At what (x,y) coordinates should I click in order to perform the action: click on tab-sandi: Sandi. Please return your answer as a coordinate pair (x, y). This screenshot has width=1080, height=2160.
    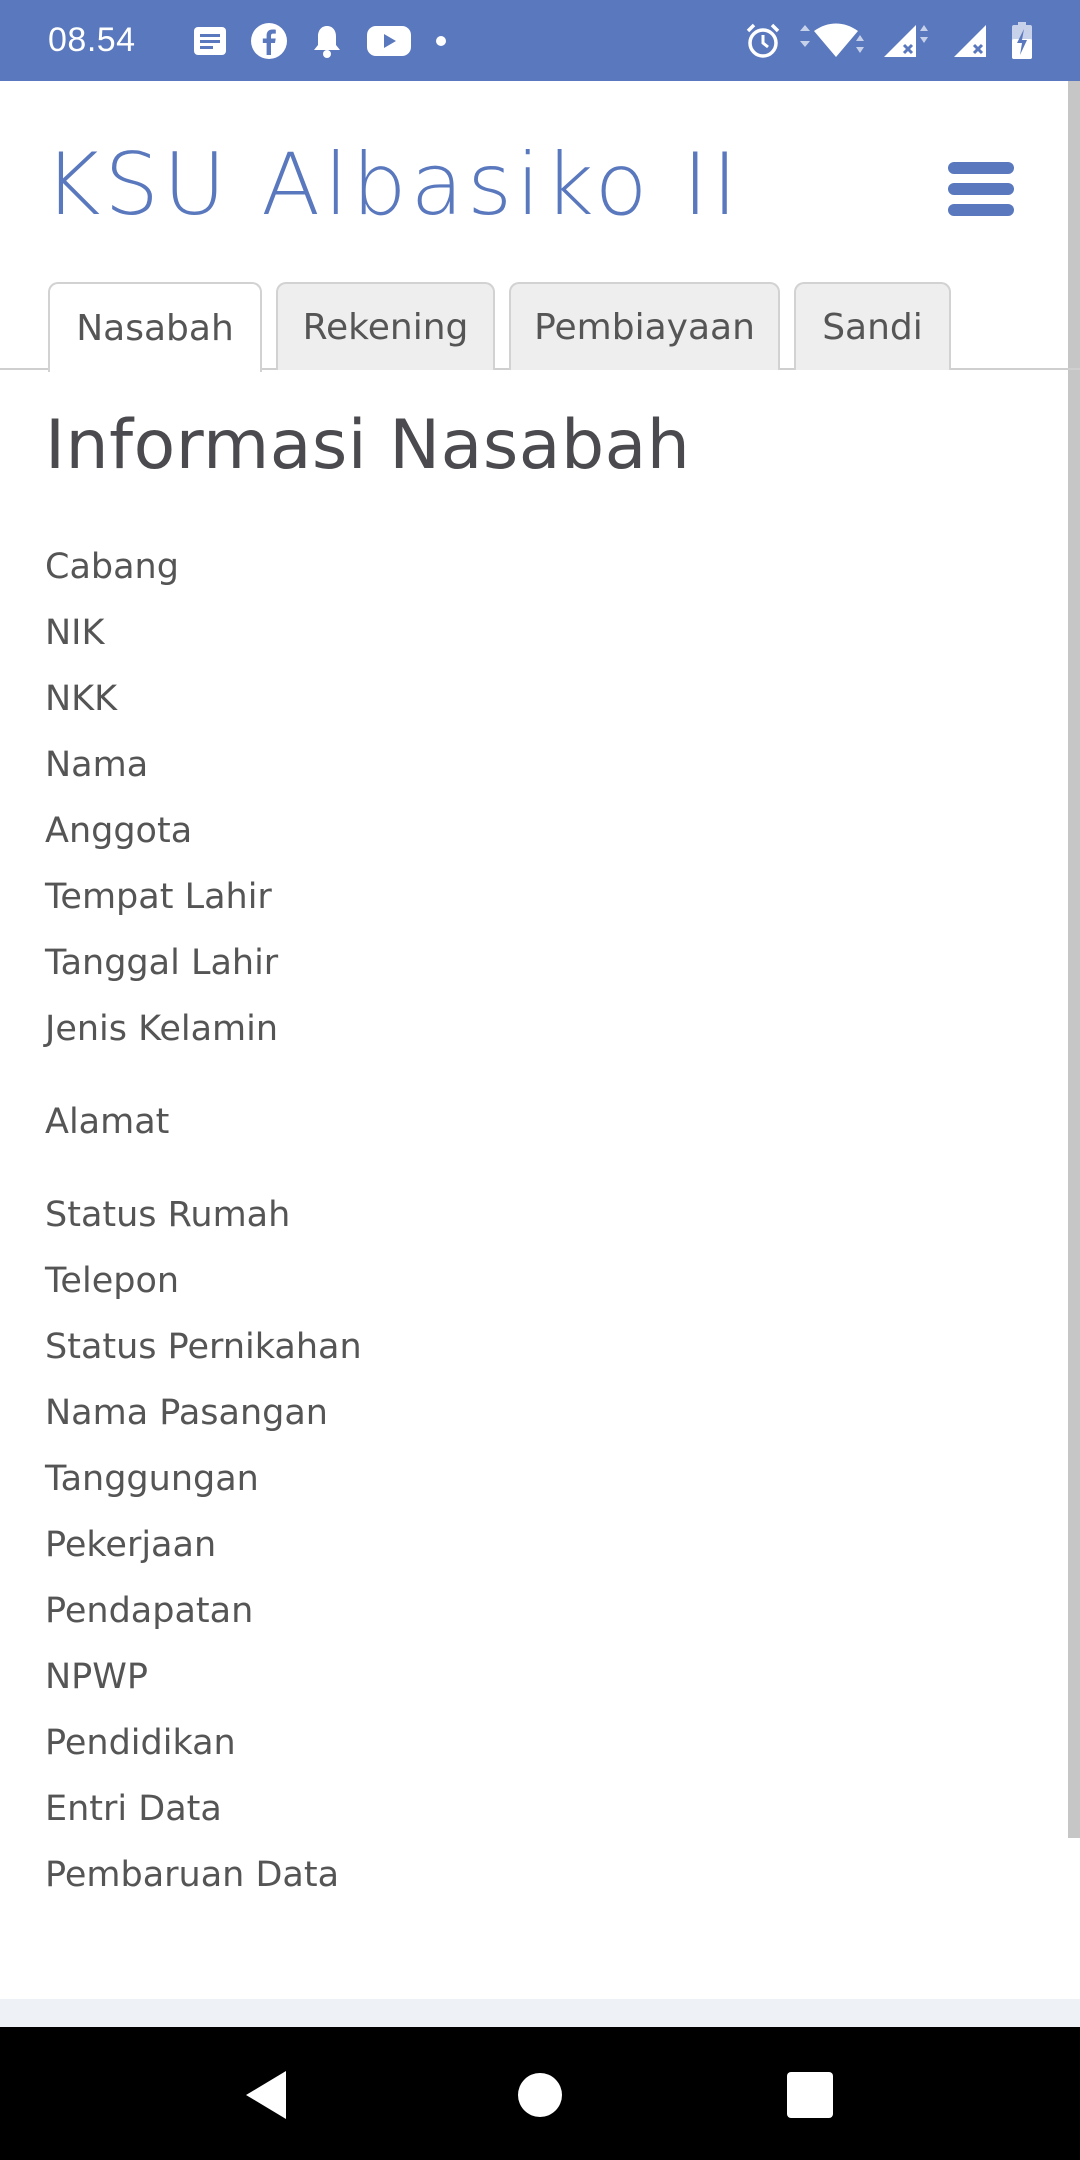
    Looking at the image, I should click on (872, 326).